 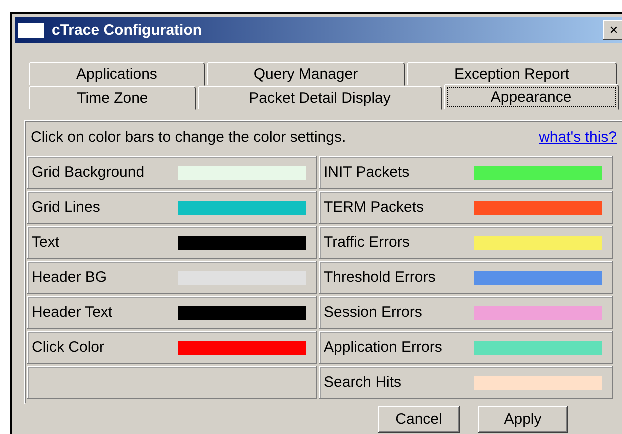 What do you see at coordinates (367, 172) in the screenshot?
I see `setting-label: INIT Packets` at bounding box center [367, 172].